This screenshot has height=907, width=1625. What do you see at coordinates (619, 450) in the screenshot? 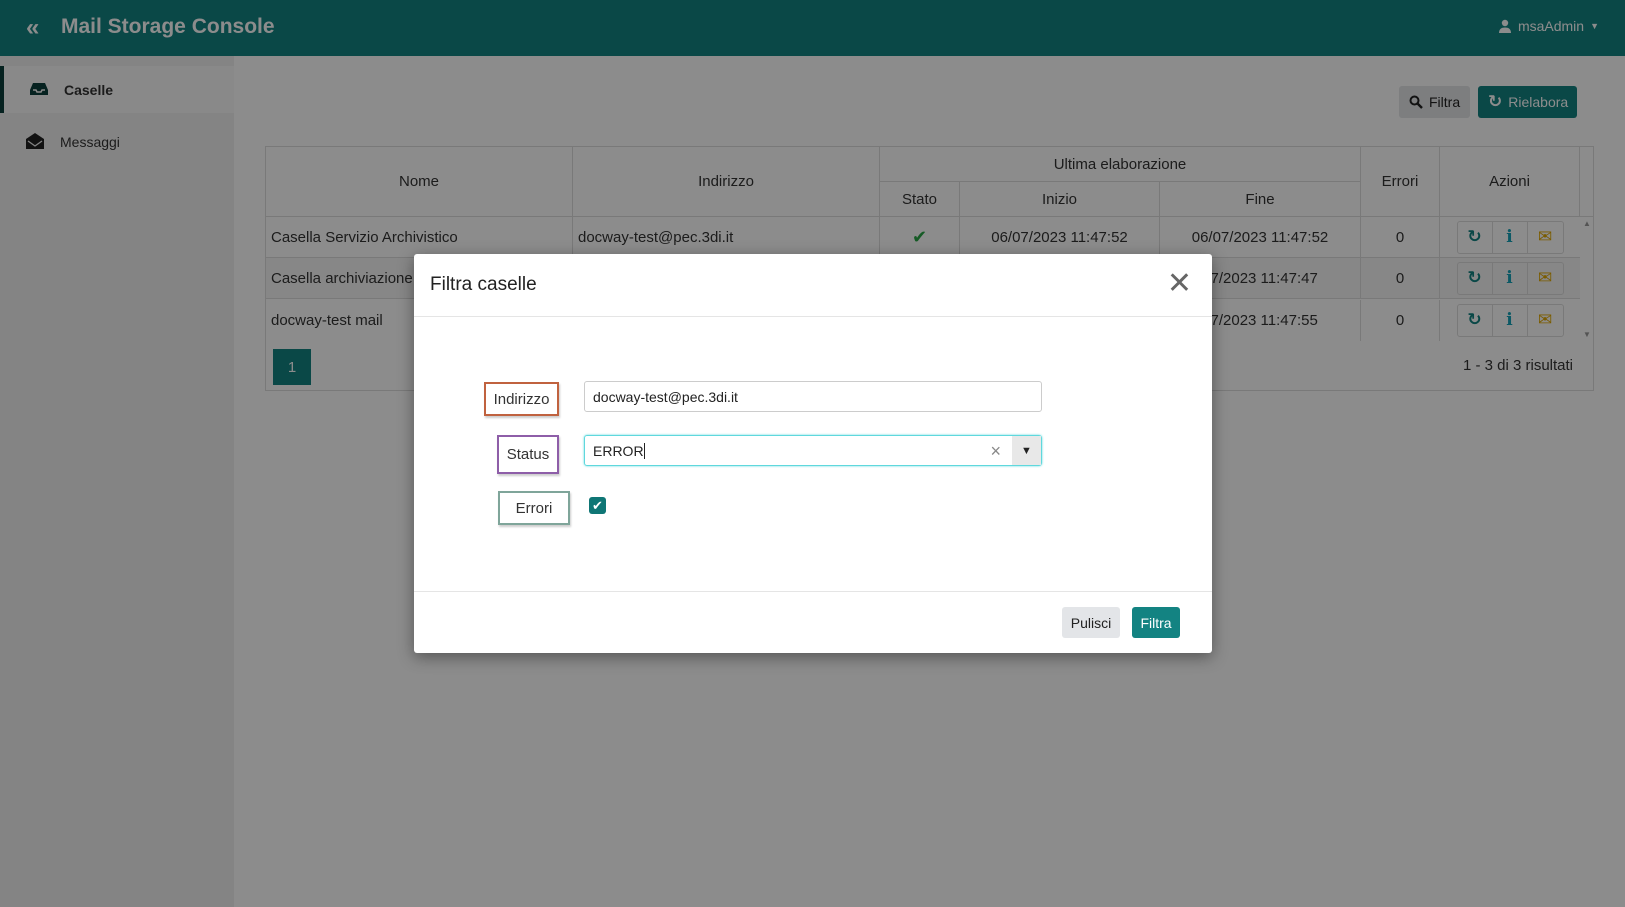
I see `status-value: ERROR` at bounding box center [619, 450].